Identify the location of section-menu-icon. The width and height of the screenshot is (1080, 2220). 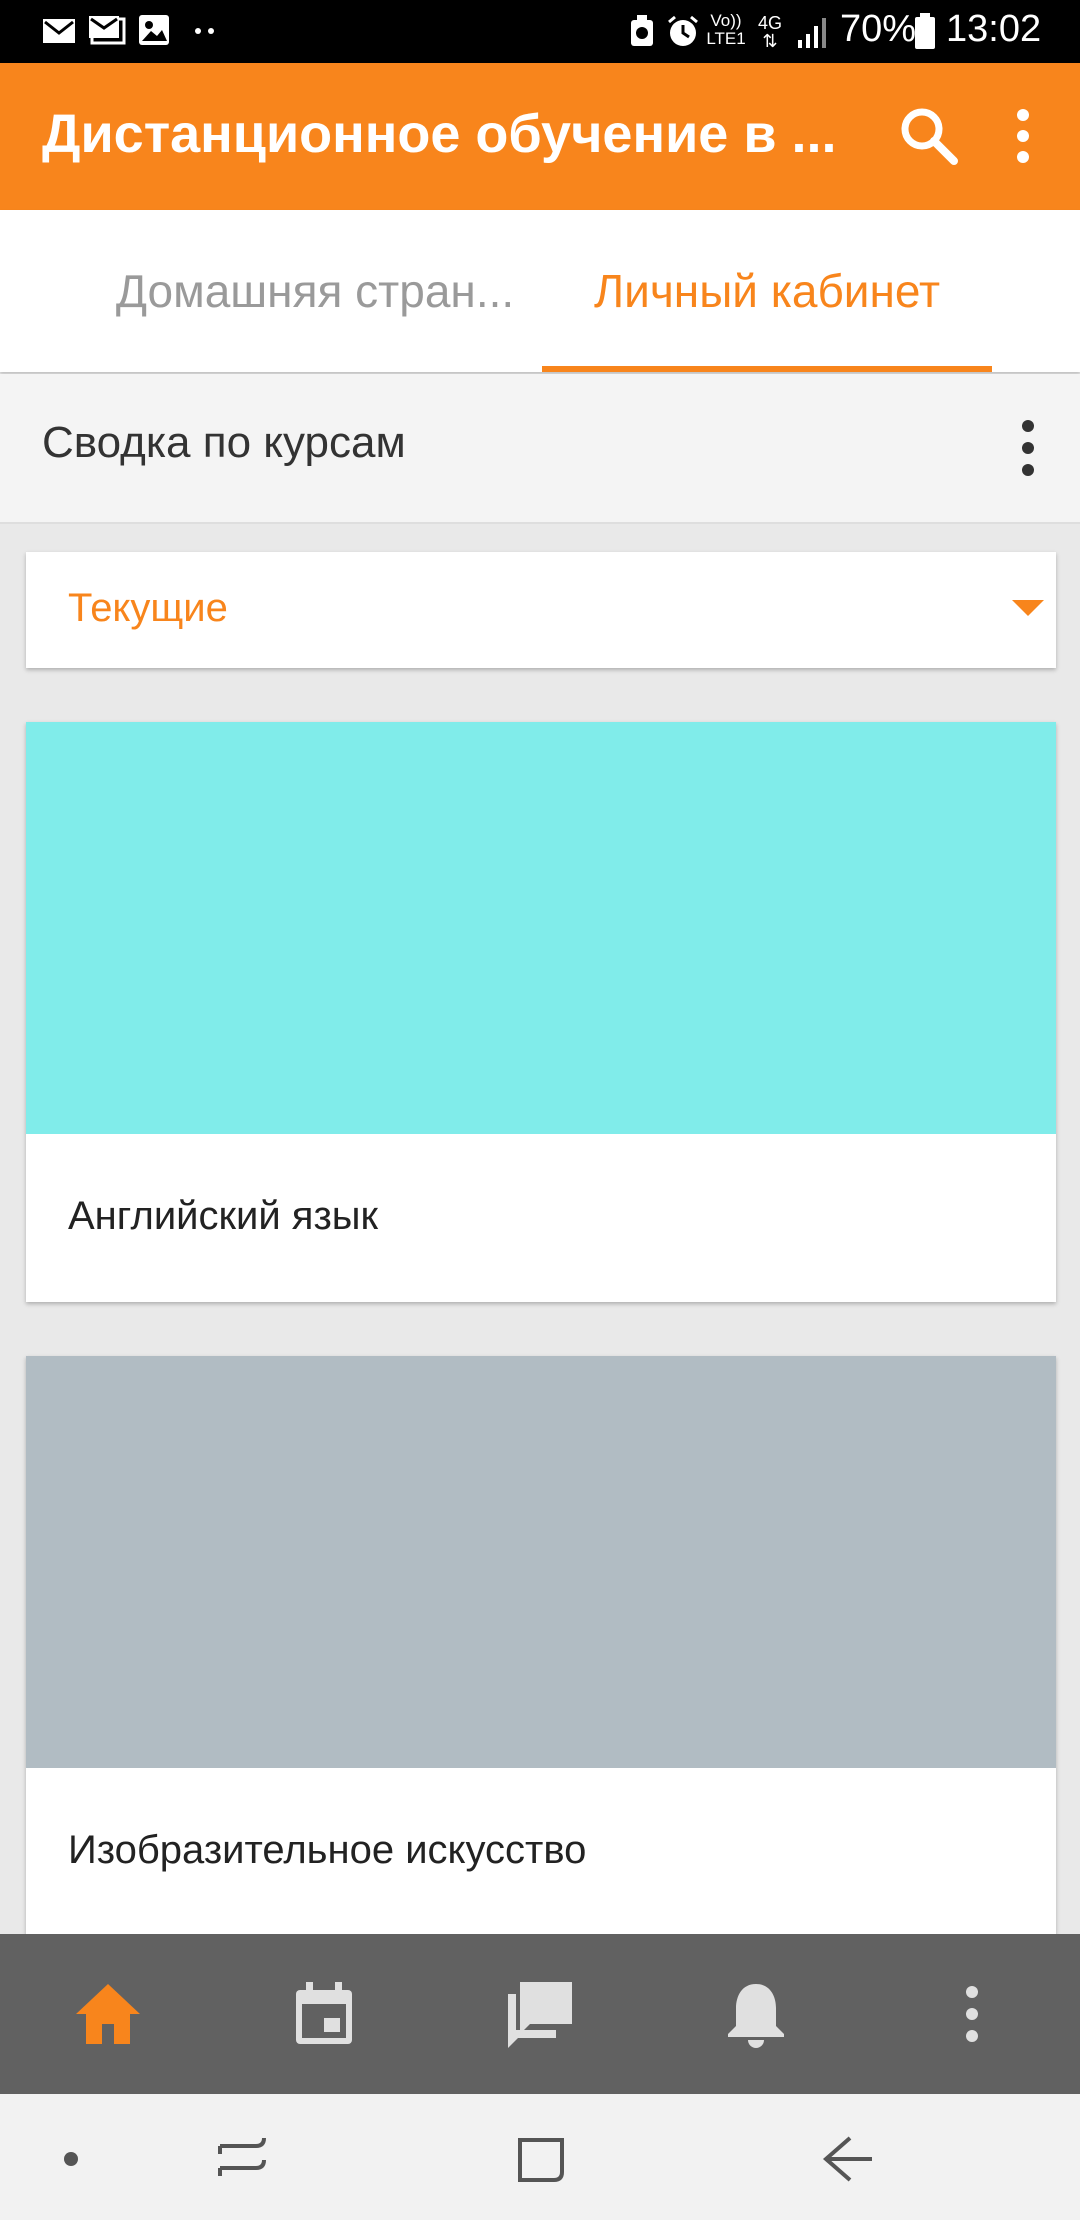
(1028, 448).